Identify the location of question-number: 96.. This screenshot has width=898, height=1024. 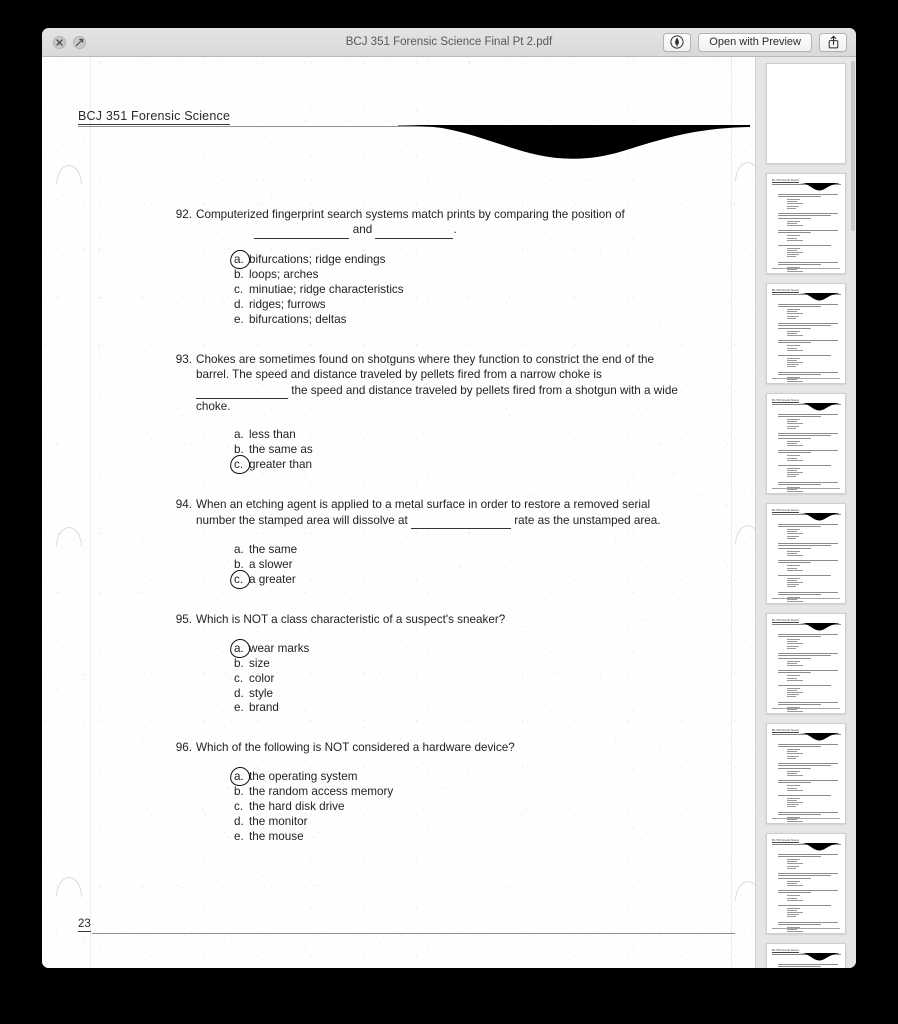
(183, 748).